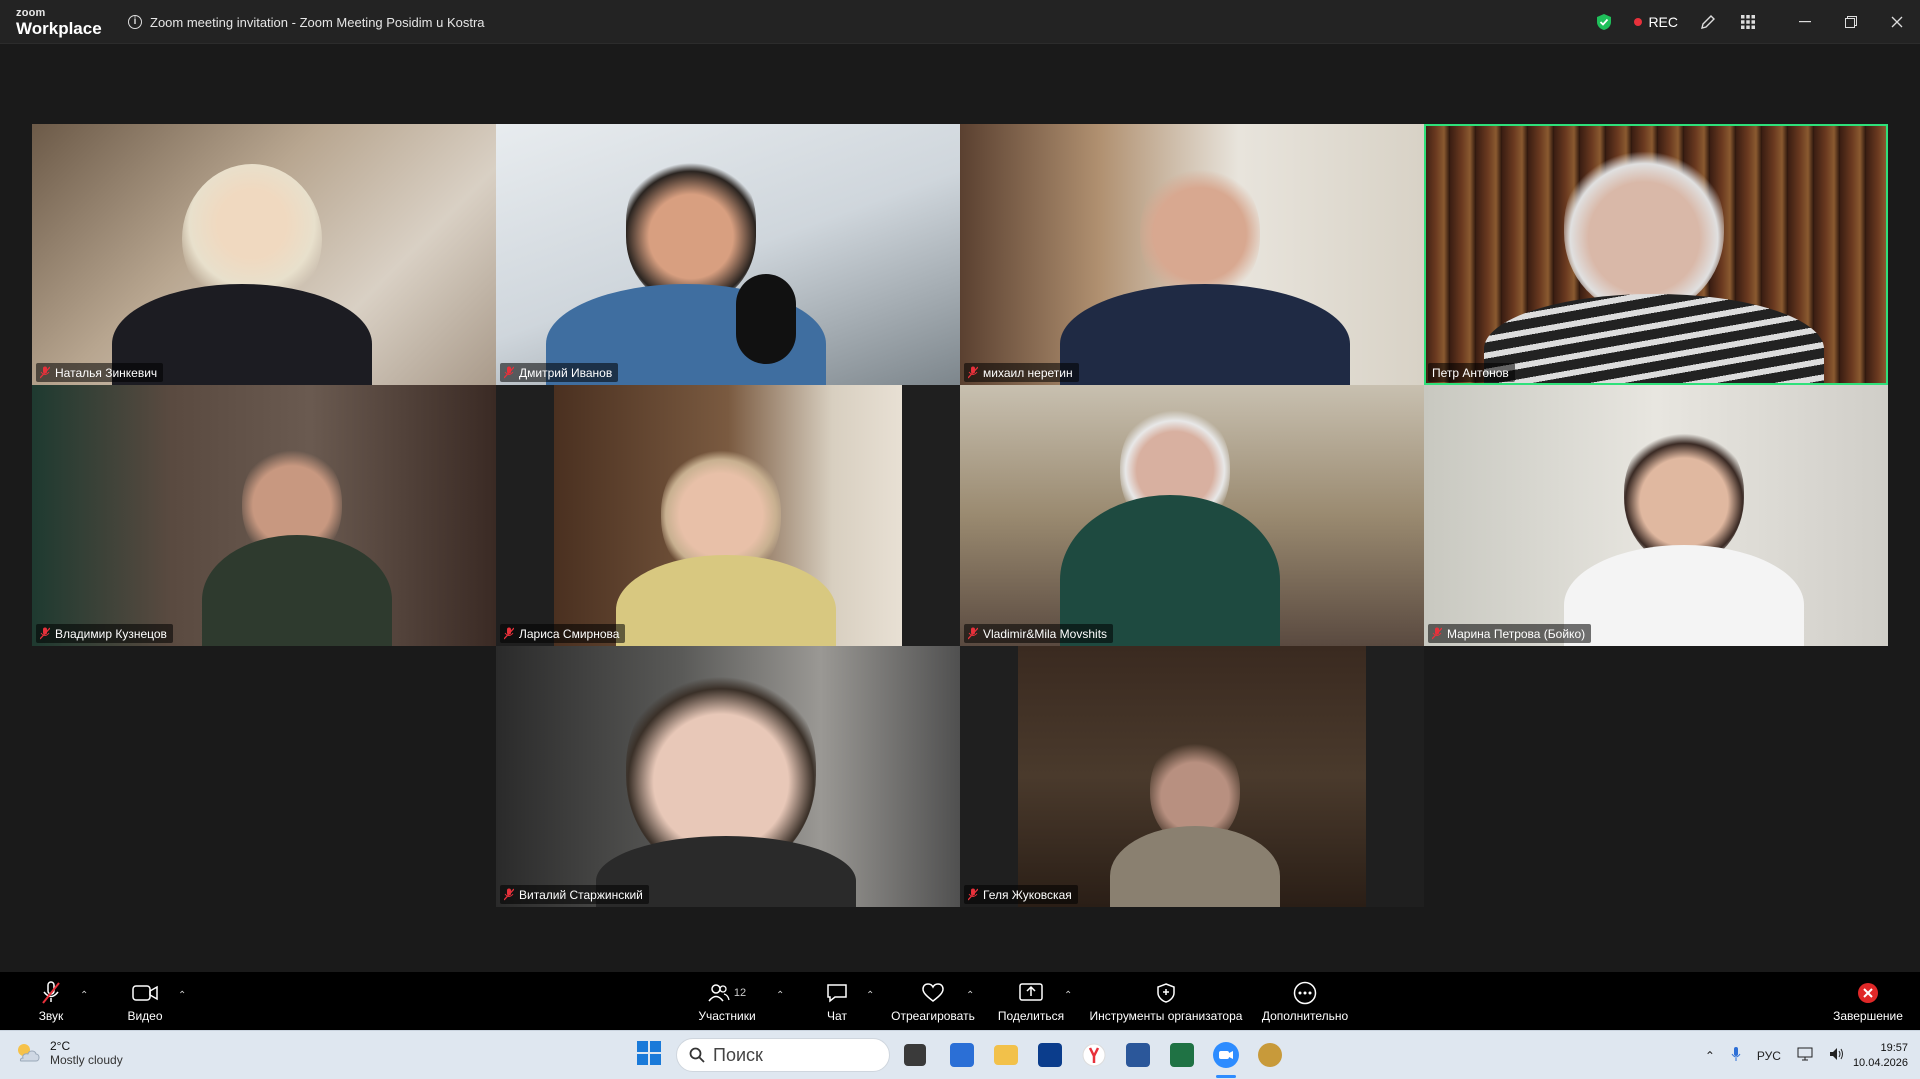 The image size is (1920, 1079). Describe the element at coordinates (59, 23) in the screenshot. I see `zoom-logo: zoom Workplace` at that location.